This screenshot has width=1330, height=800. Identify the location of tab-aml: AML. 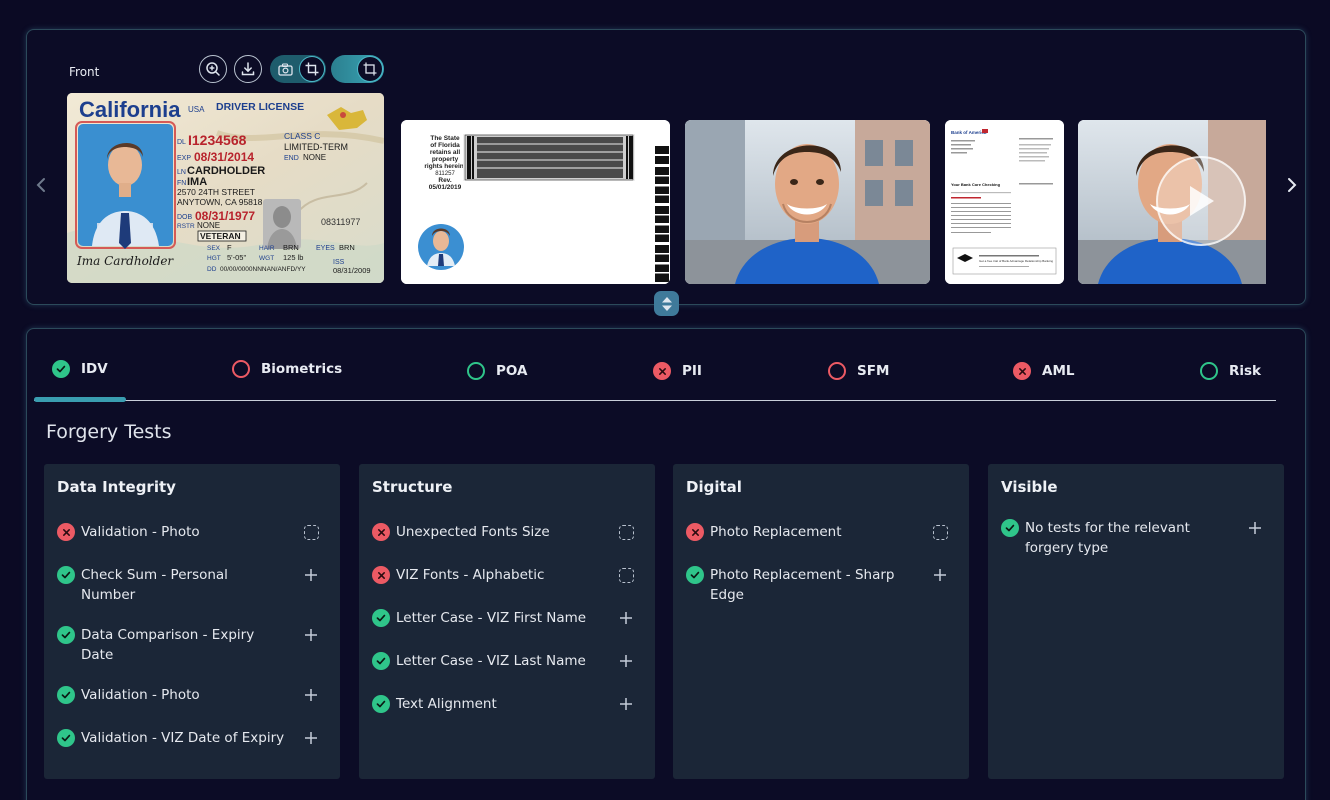
(1043, 371).